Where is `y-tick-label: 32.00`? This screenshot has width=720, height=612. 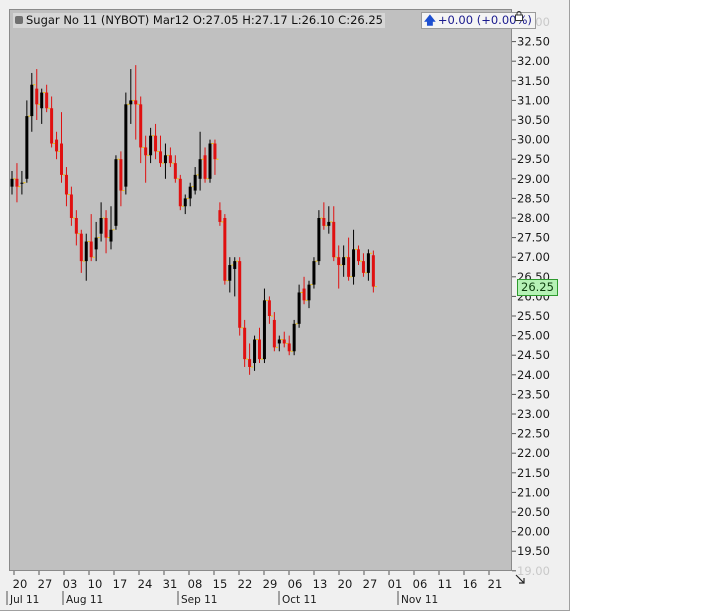 y-tick-label: 32.00 is located at coordinates (533, 61).